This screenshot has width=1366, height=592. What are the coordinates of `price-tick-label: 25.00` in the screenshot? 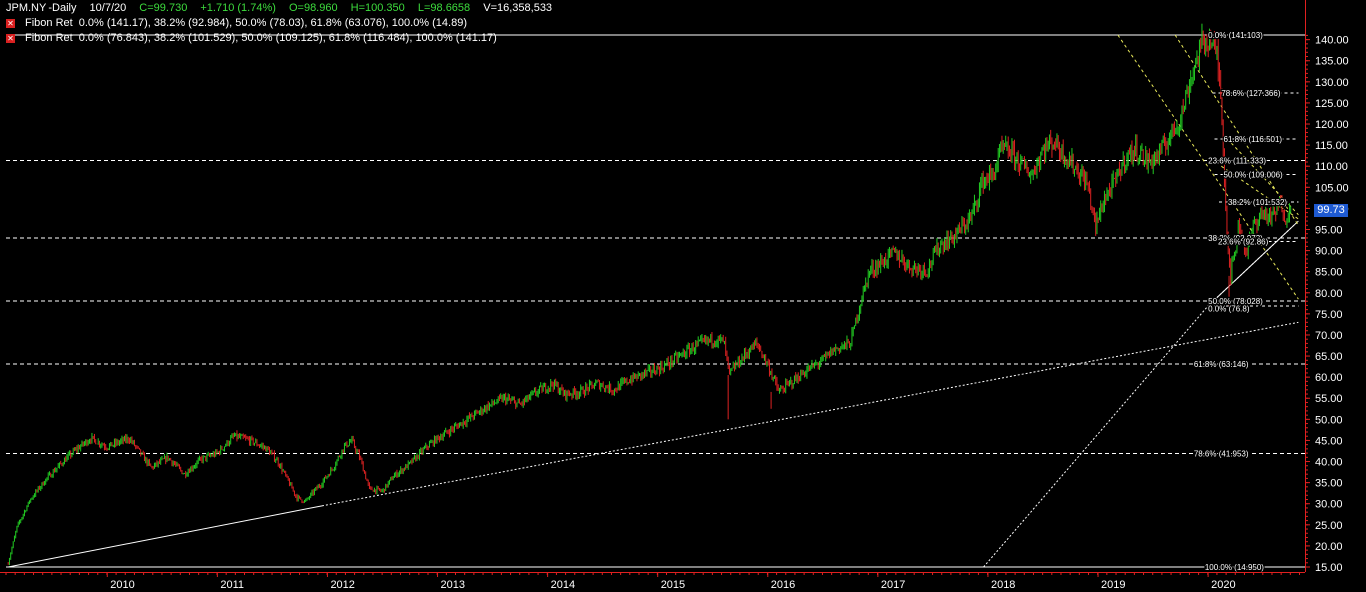 It's located at (1329, 526).